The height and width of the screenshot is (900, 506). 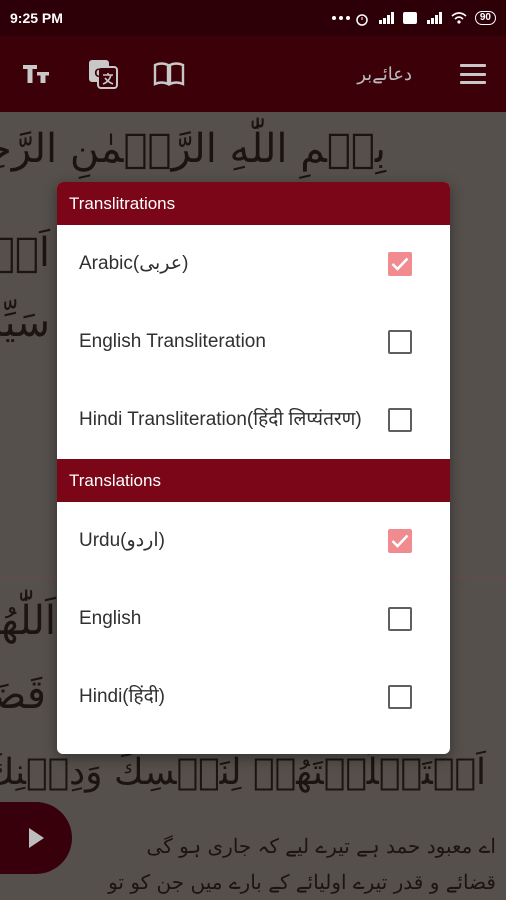 I want to click on play-icon, so click(x=36, y=838).